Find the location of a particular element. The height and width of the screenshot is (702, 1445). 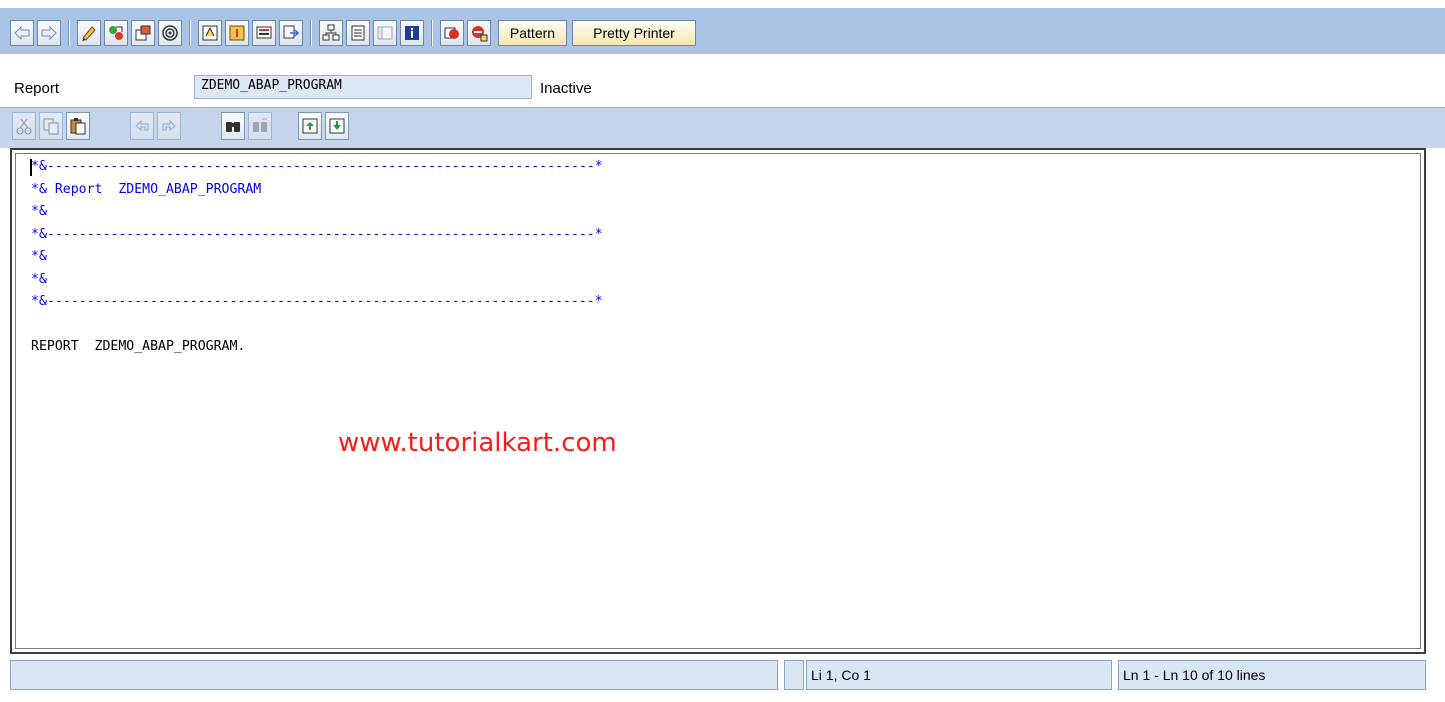

back-icon is located at coordinates (22, 33).